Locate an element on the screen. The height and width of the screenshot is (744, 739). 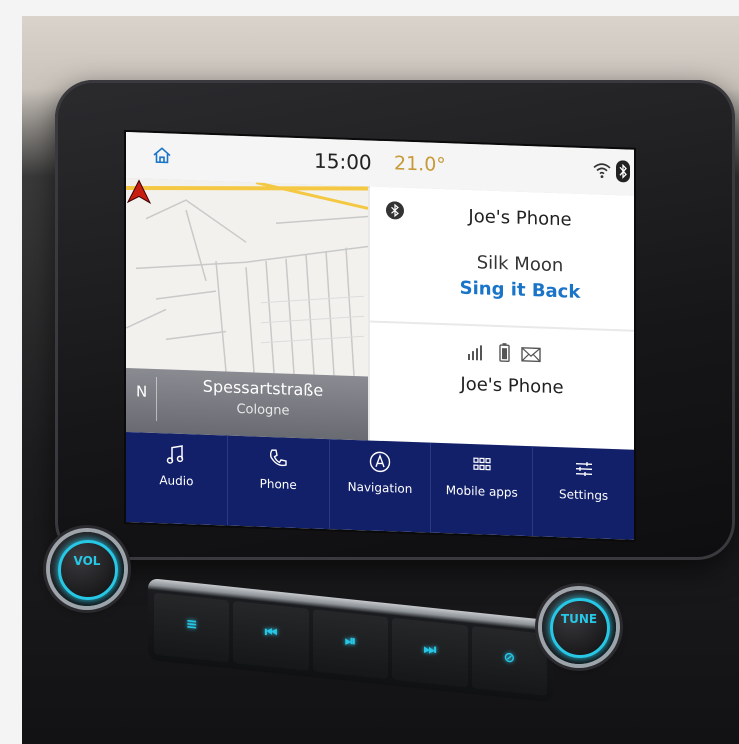
nav-label: Navigation is located at coordinates (380, 487).